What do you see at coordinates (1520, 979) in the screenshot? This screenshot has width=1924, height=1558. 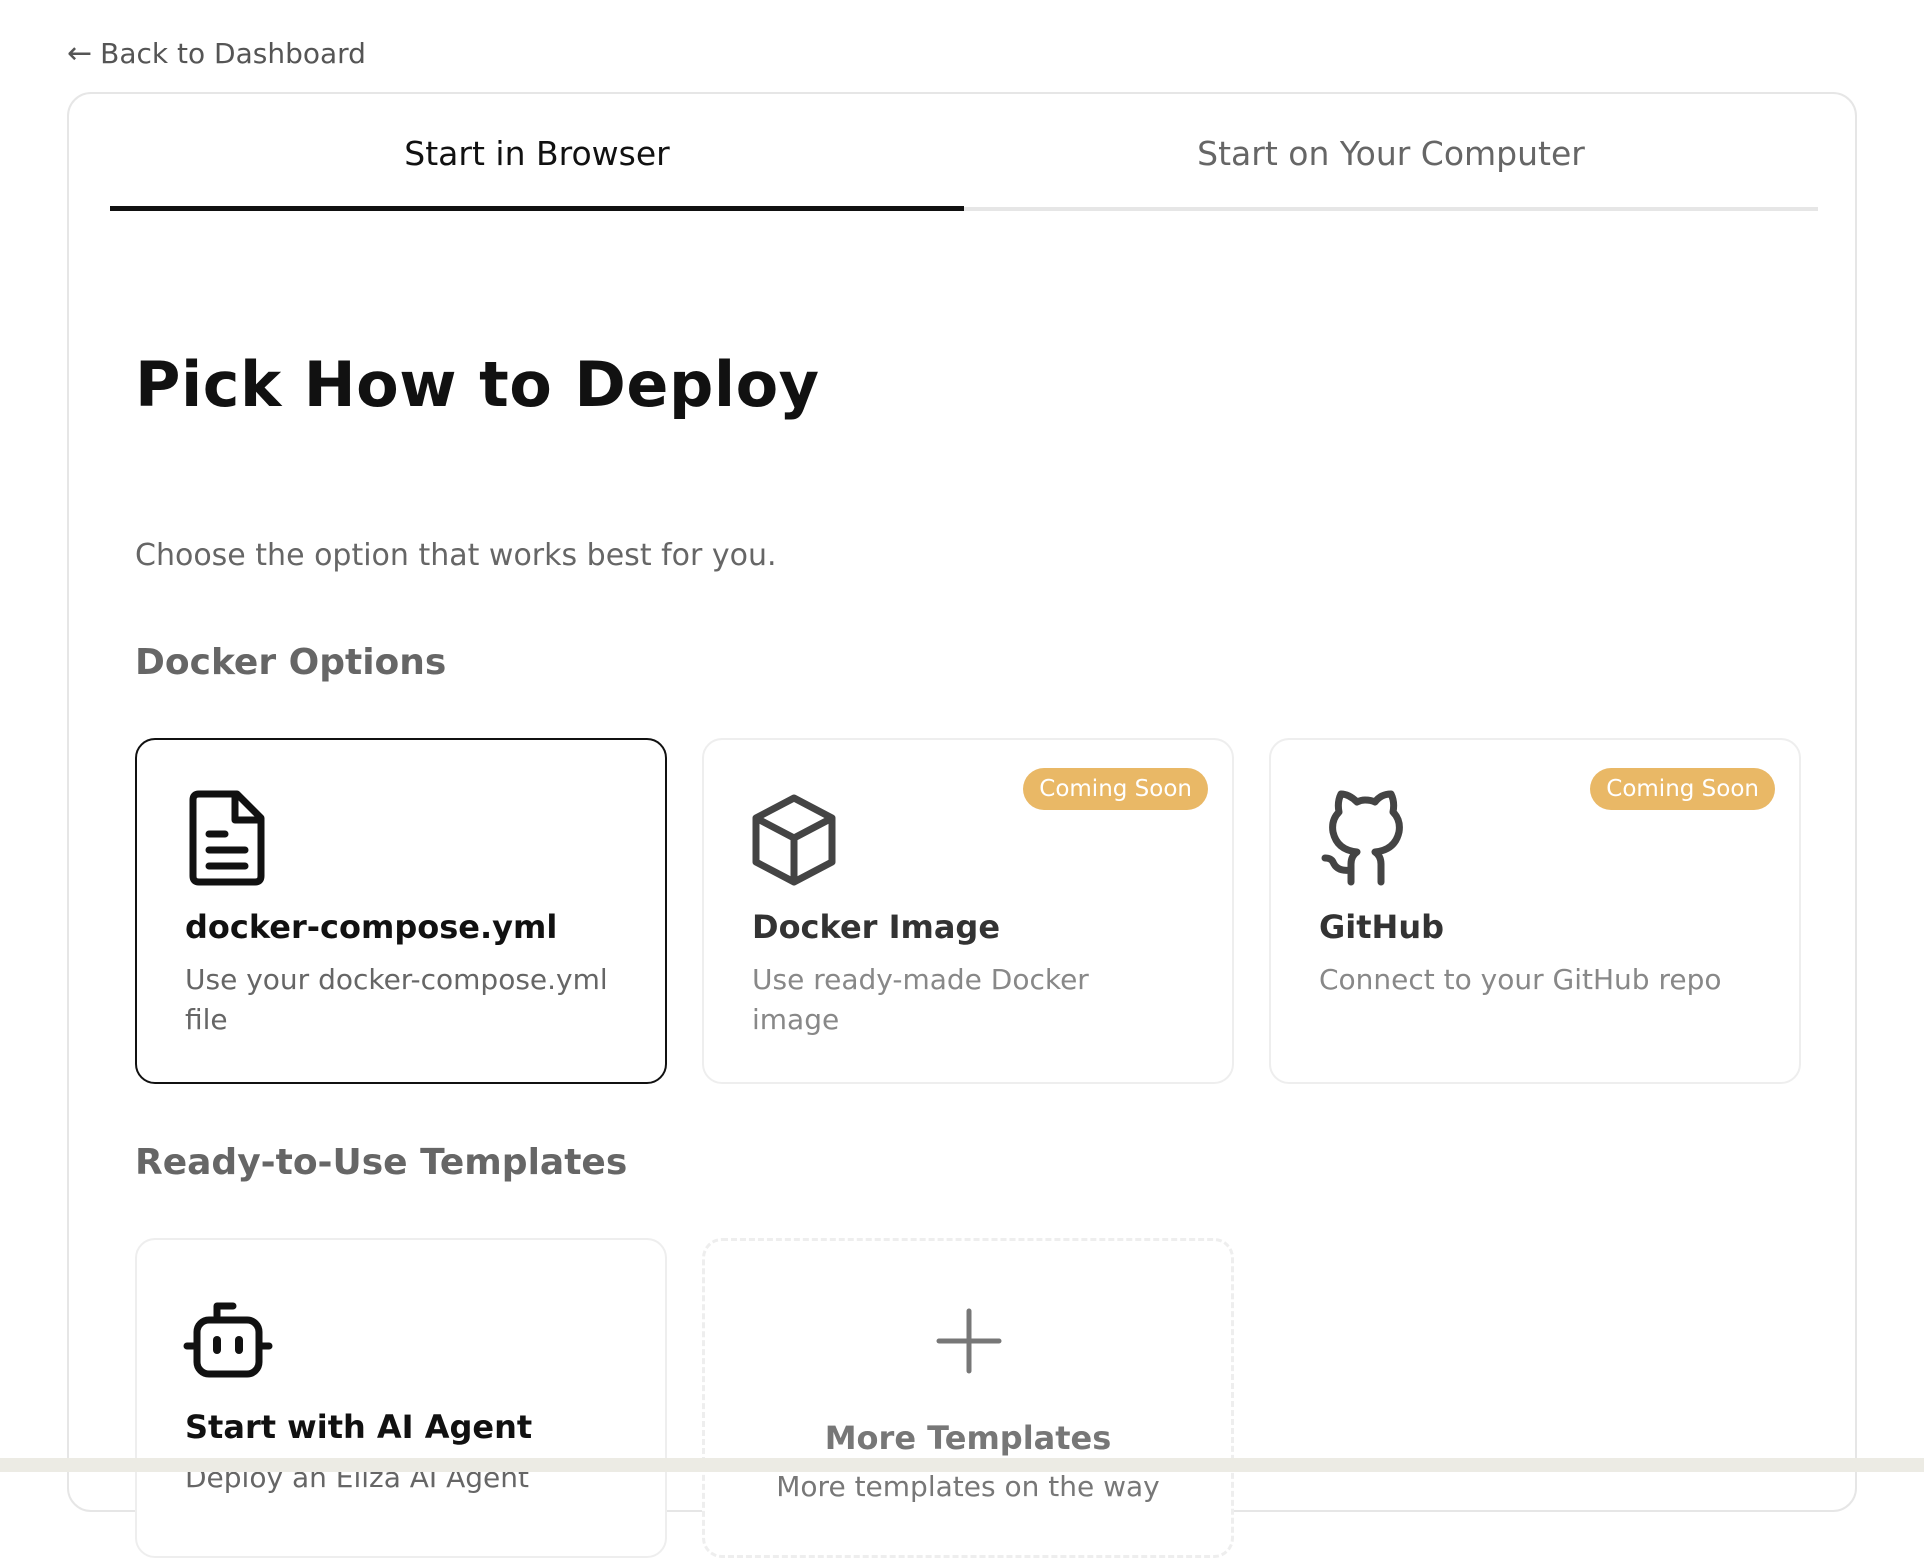 I see `card-description: Connect to your GitHub repo` at bounding box center [1520, 979].